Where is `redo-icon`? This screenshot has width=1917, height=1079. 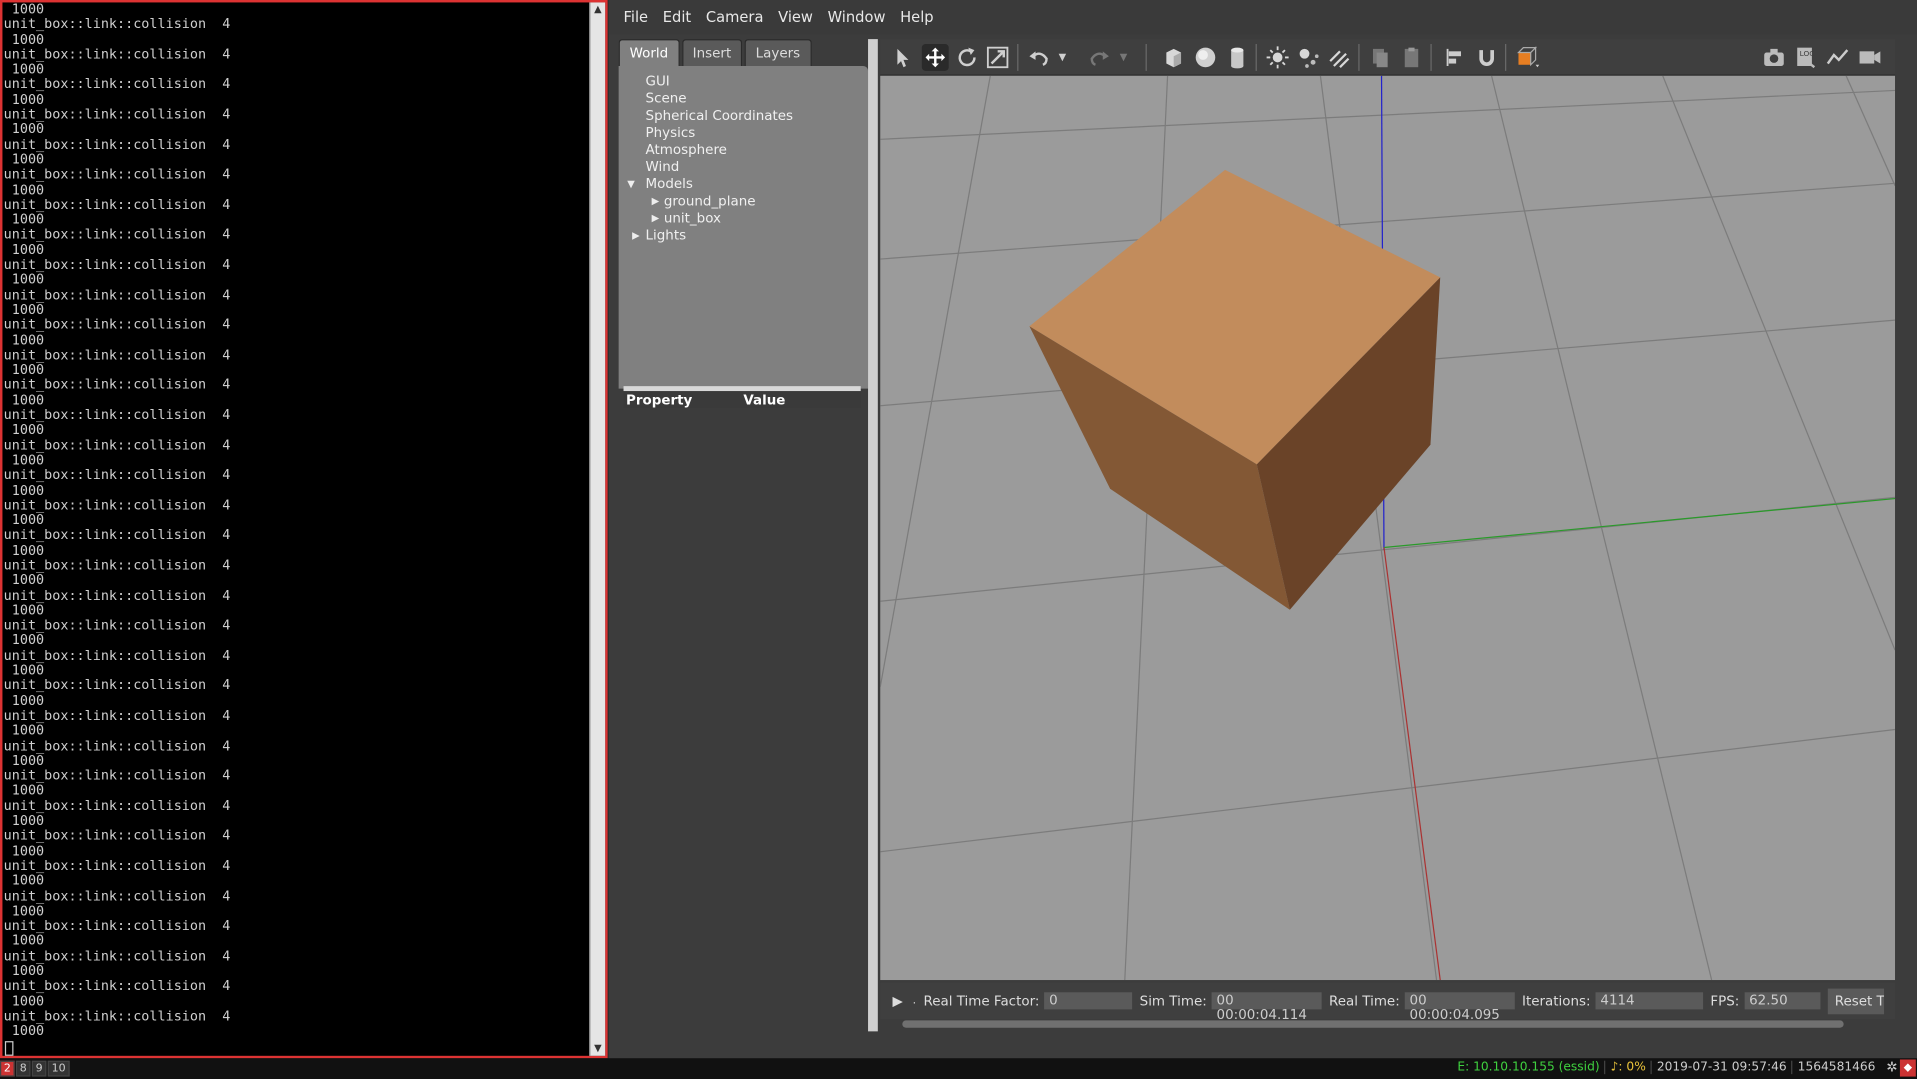 redo-icon is located at coordinates (1099, 57).